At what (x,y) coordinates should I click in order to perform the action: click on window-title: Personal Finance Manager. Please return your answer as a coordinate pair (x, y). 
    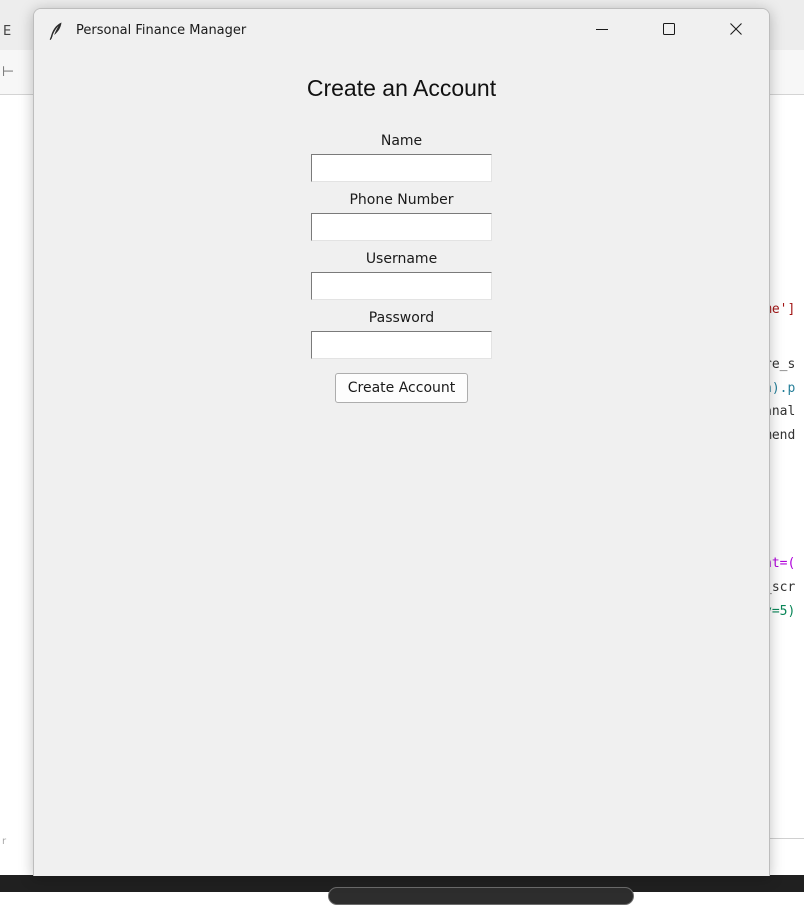
    Looking at the image, I should click on (161, 30).